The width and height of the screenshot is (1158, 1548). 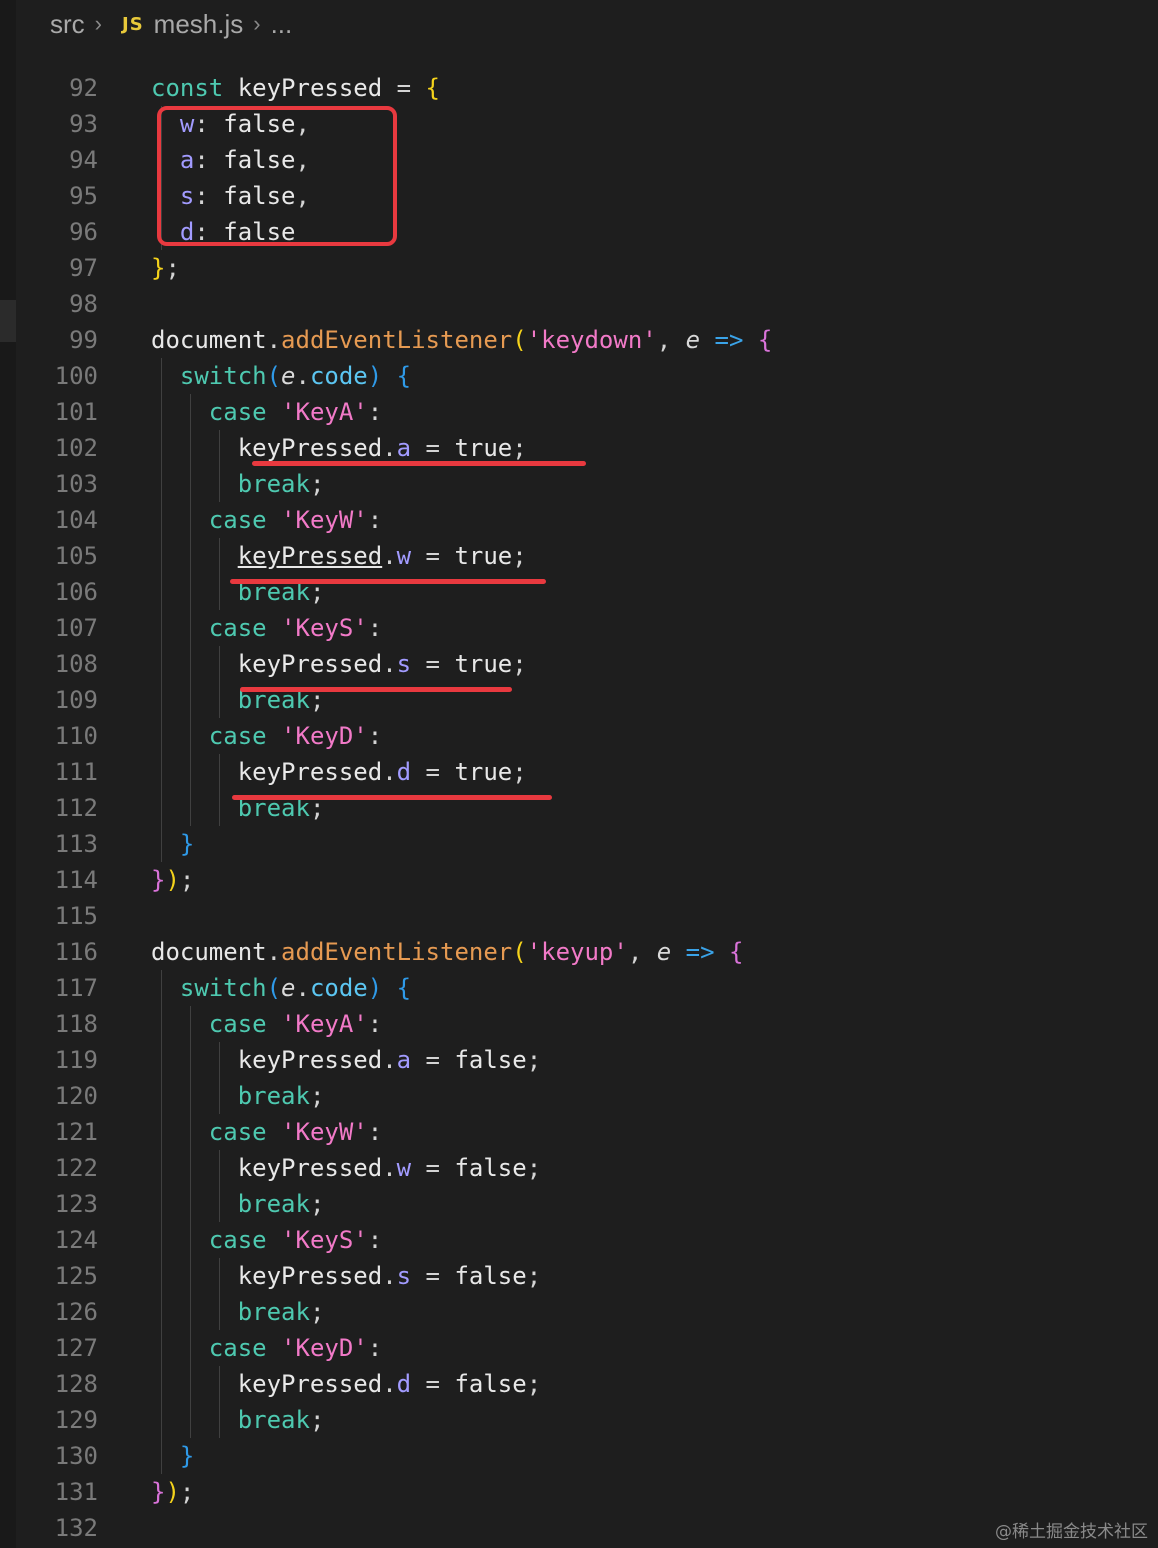 I want to click on line-content: });, so click(x=172, y=1492).